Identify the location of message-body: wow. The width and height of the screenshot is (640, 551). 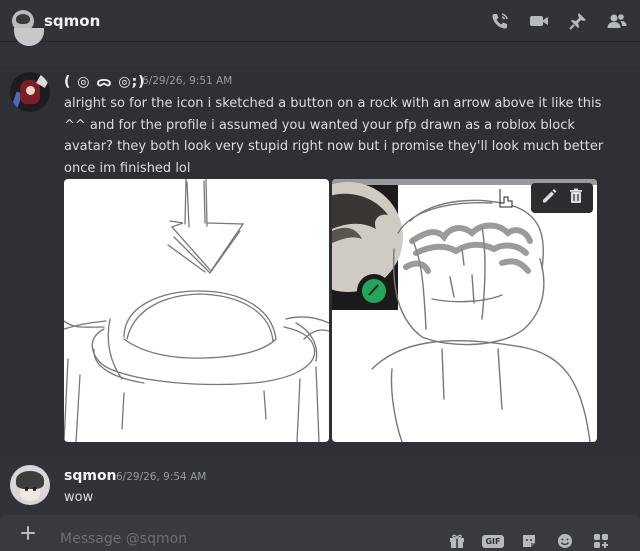
(79, 497).